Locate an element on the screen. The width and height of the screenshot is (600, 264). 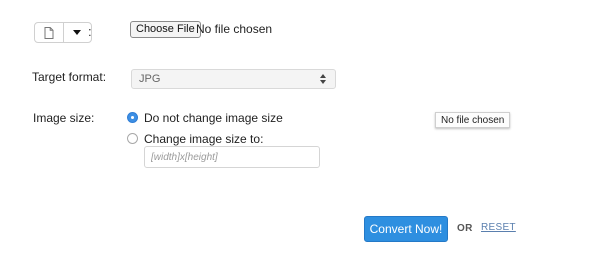
resize-label: Change image size to: is located at coordinates (203, 139).